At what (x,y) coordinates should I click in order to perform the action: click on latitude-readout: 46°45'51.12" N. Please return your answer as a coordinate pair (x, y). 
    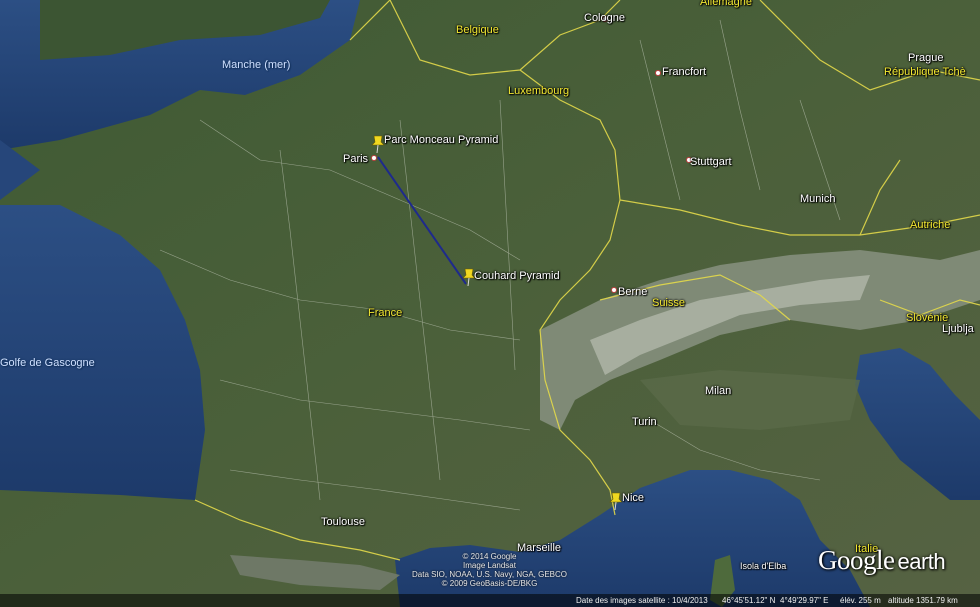
    Looking at the image, I should click on (749, 600).